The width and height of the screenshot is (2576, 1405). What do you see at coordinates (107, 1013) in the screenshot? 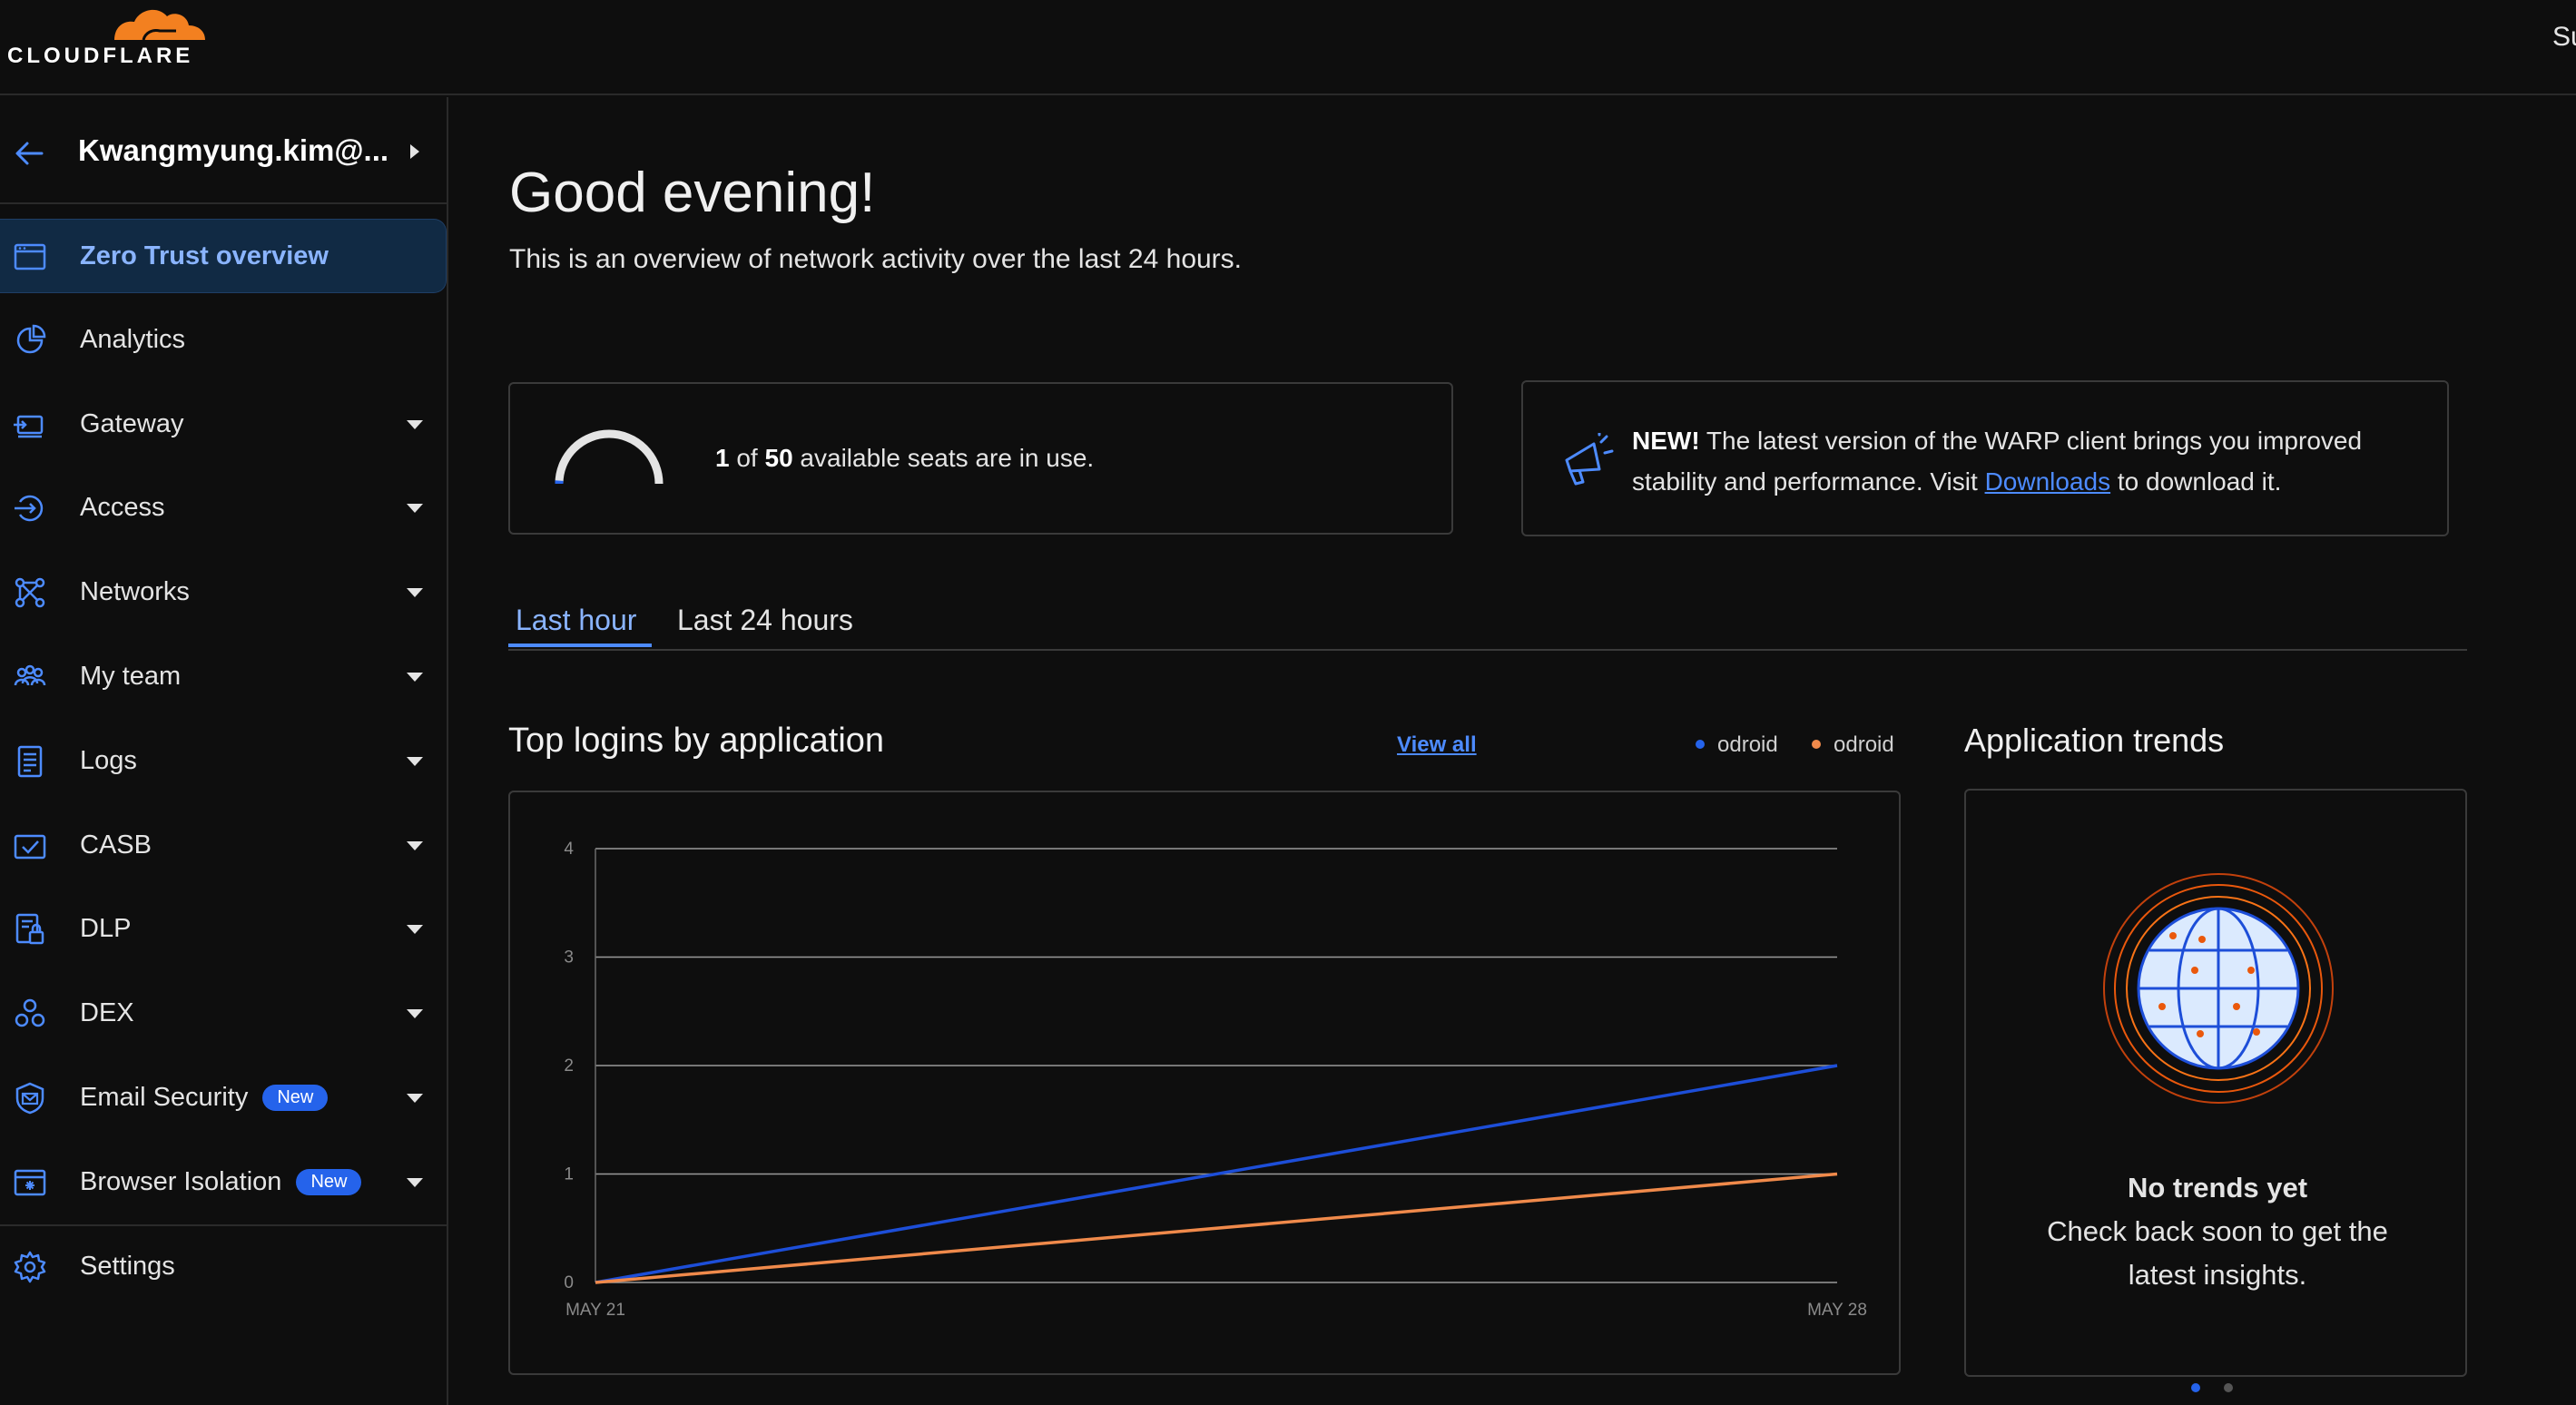
I see `sidebar-item-label: DEX` at bounding box center [107, 1013].